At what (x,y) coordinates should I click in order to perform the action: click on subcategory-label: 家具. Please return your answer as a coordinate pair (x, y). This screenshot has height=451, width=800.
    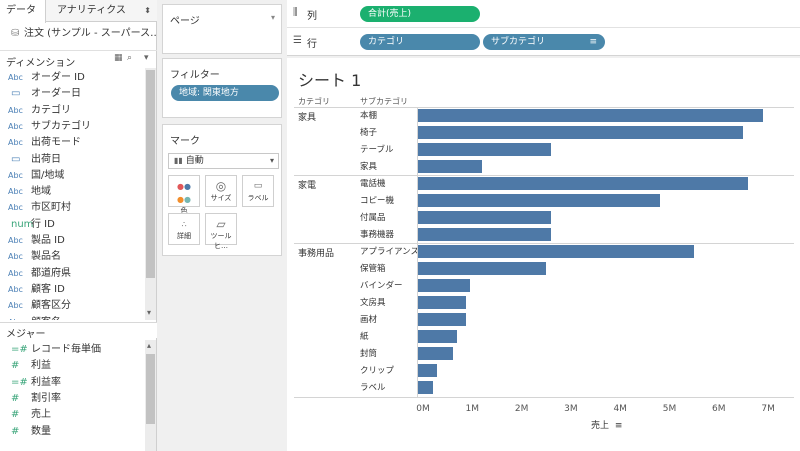
    Looking at the image, I should click on (368, 167).